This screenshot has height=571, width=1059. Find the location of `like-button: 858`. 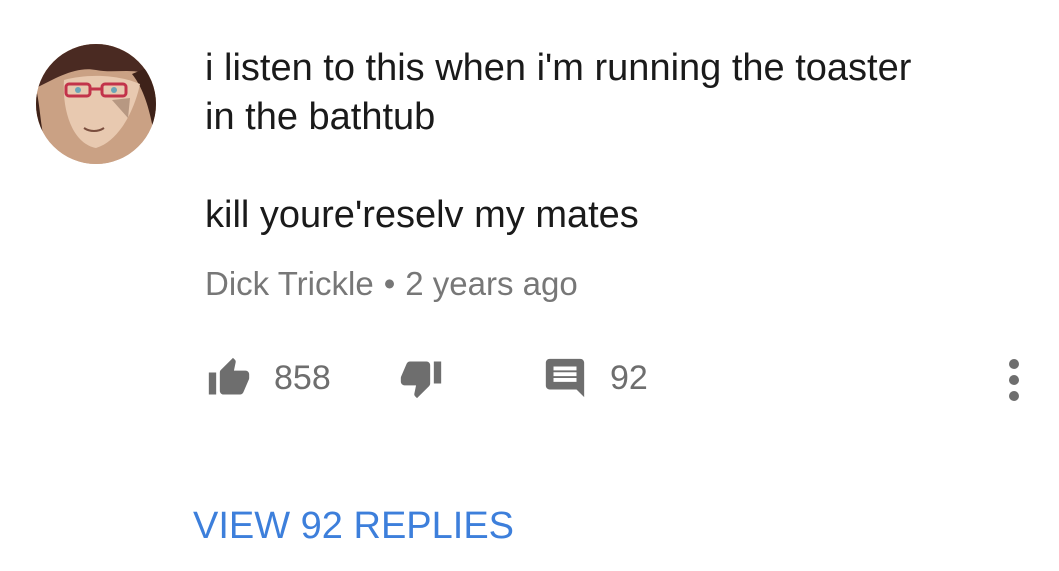

like-button: 858 is located at coordinates (268, 378).